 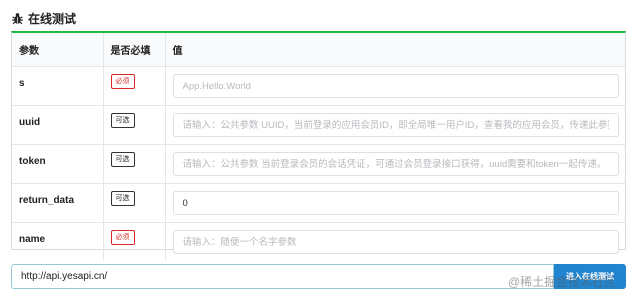 I want to click on table-row: return_data 可选, so click(x=318, y=203).